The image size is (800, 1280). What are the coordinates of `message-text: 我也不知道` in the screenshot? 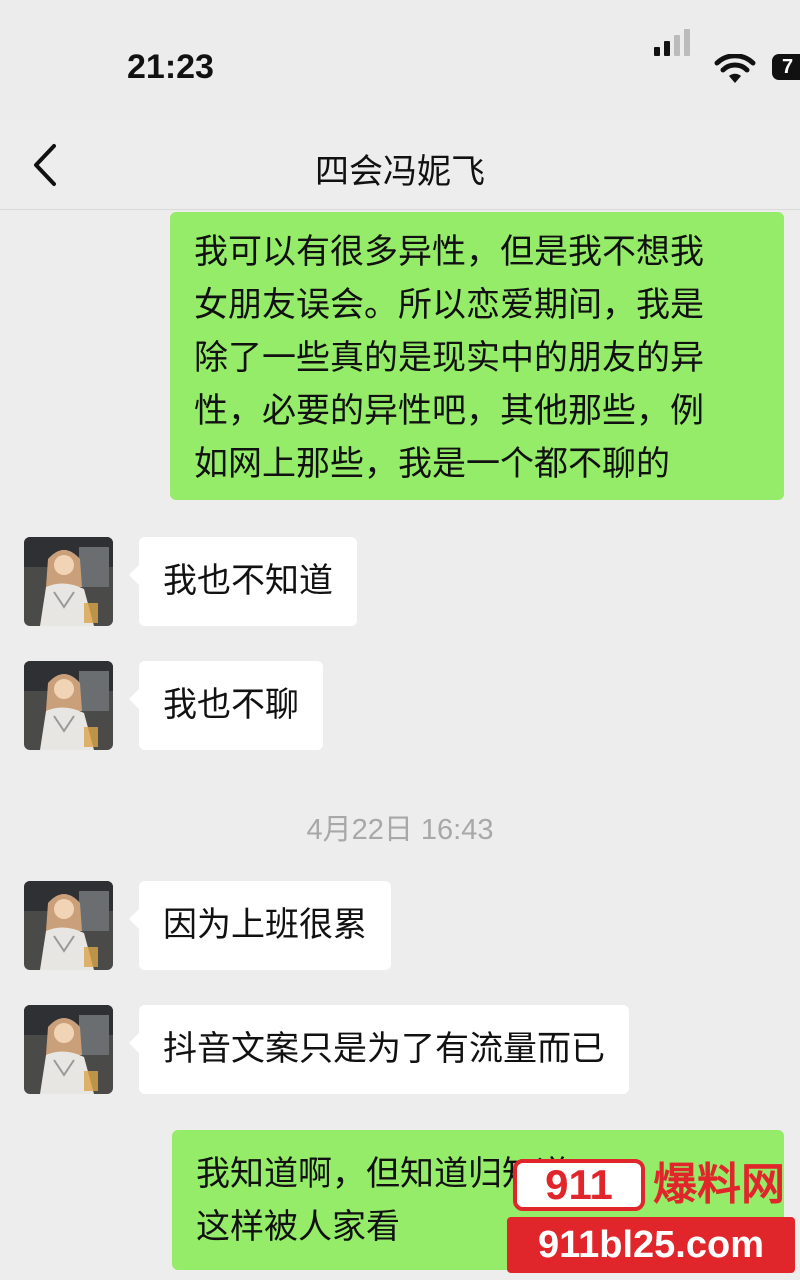 It's located at (248, 581).